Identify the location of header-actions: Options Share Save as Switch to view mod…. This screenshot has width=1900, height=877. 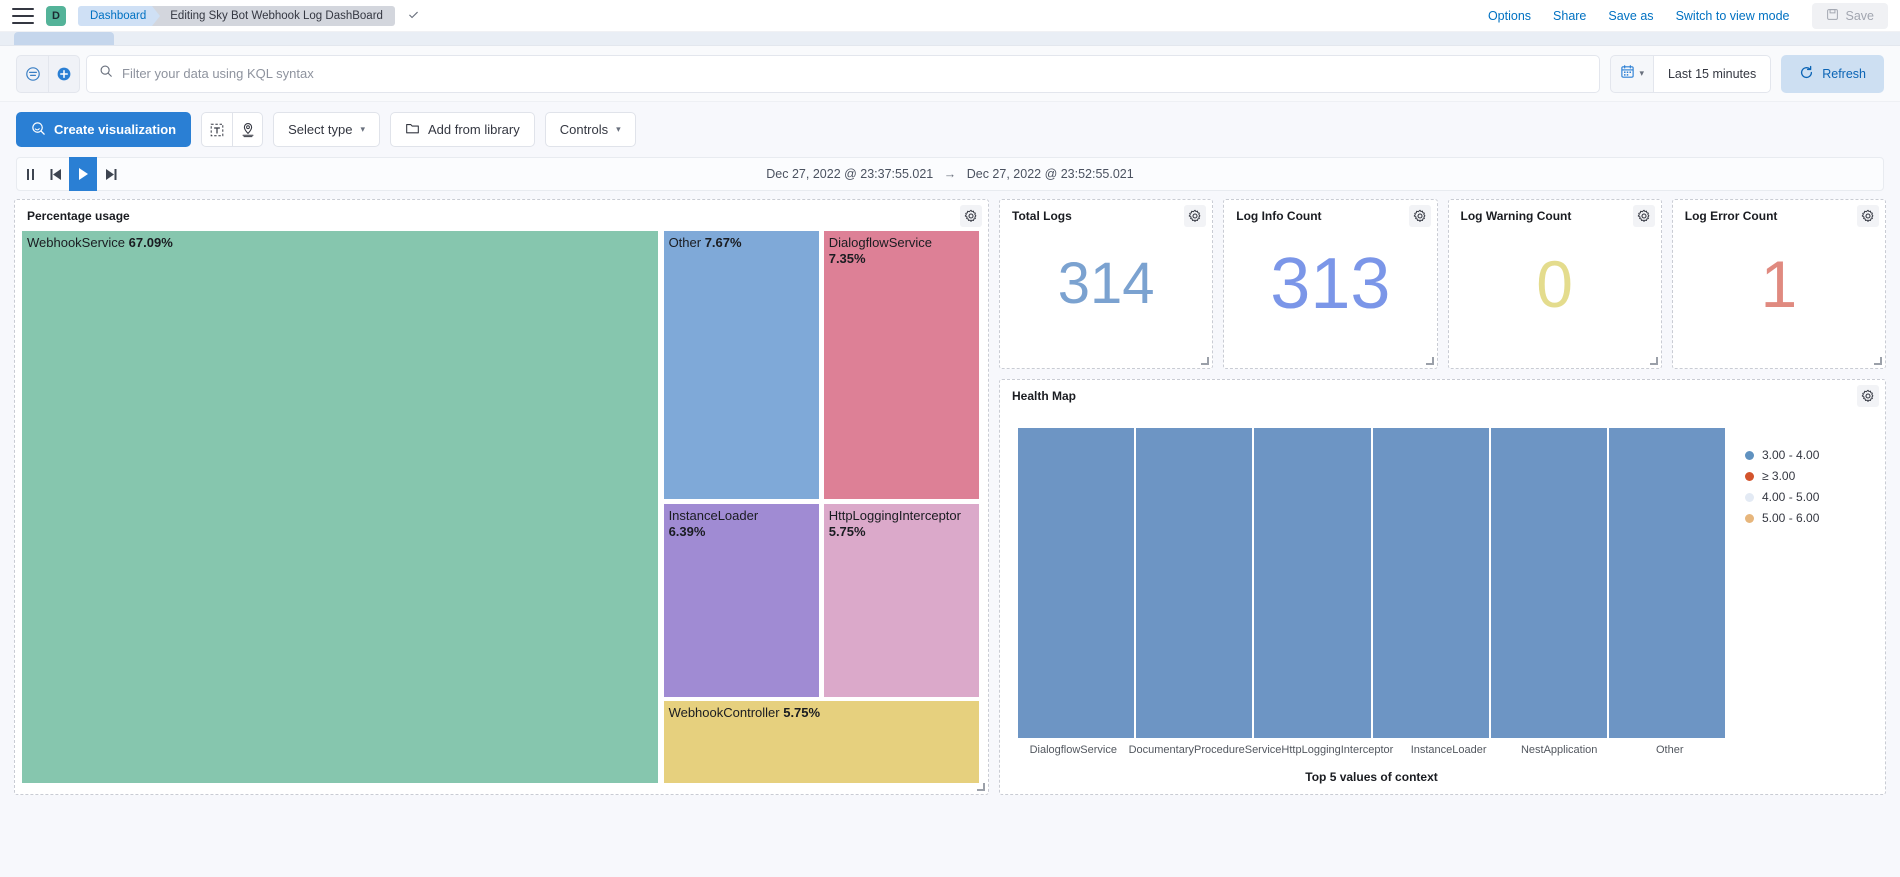
(1688, 15).